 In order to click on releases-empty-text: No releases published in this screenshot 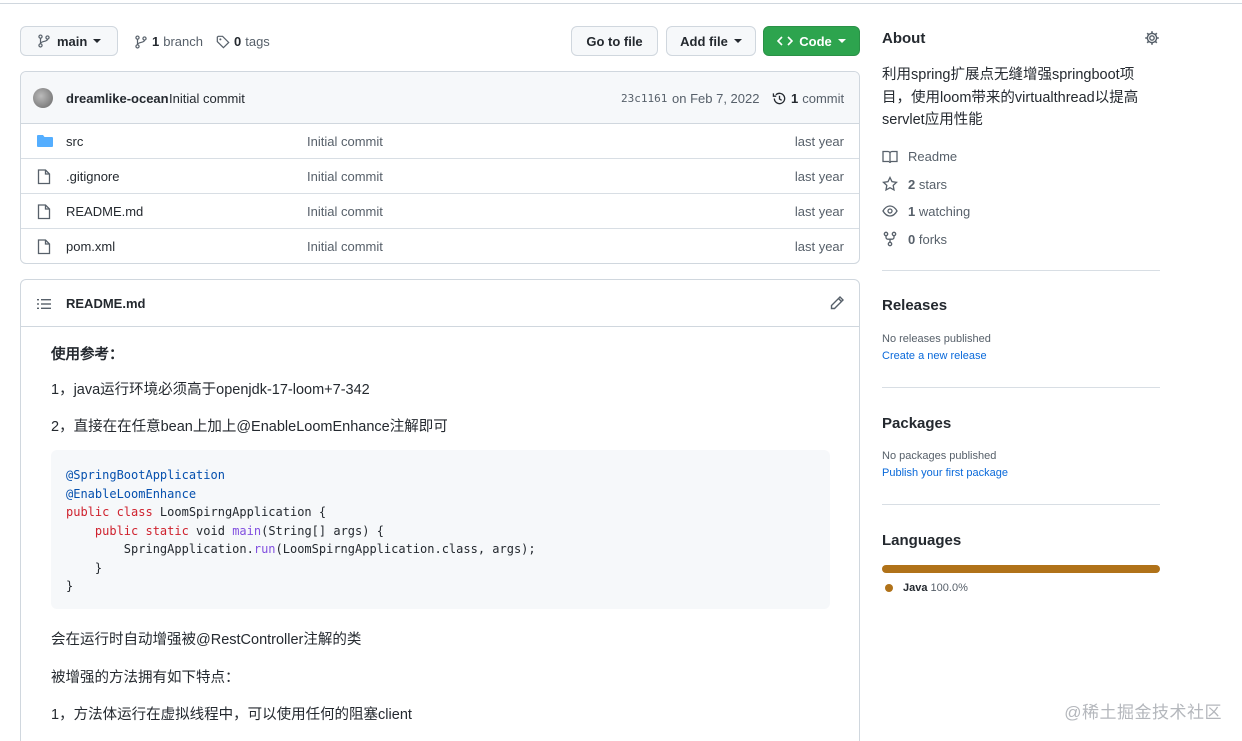, I will do `click(936, 339)`.